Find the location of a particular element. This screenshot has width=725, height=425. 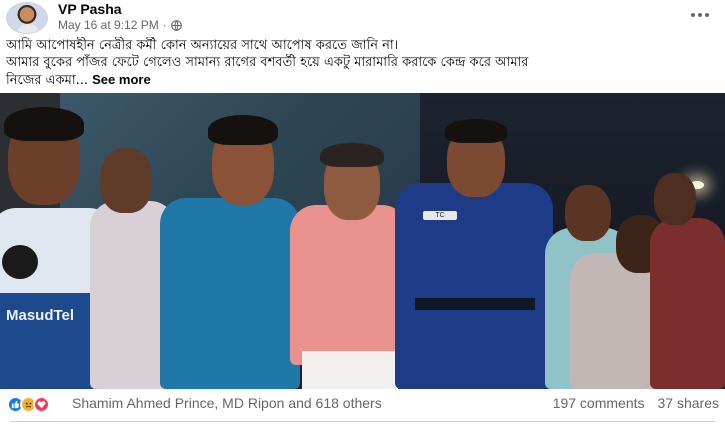

comments-count: 197 comments is located at coordinates (599, 403).